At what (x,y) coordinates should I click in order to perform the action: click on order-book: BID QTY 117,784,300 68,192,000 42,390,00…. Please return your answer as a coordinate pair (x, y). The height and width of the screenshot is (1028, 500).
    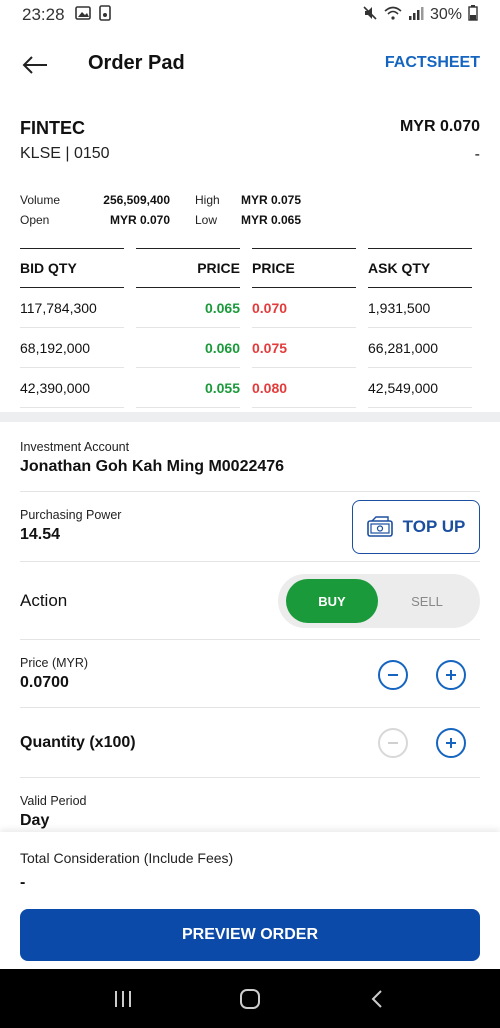
    Looking at the image, I should click on (246, 328).